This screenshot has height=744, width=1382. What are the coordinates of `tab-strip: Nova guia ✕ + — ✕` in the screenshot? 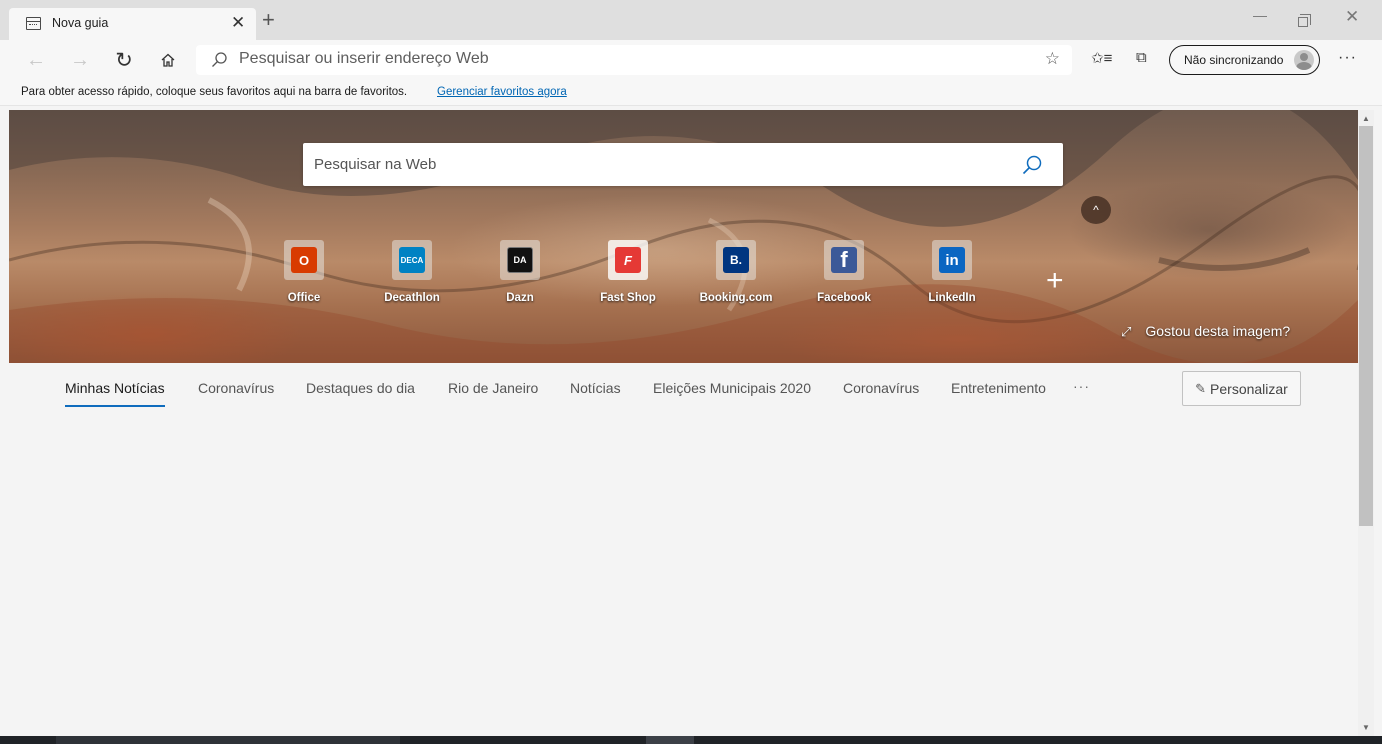 It's located at (691, 20).